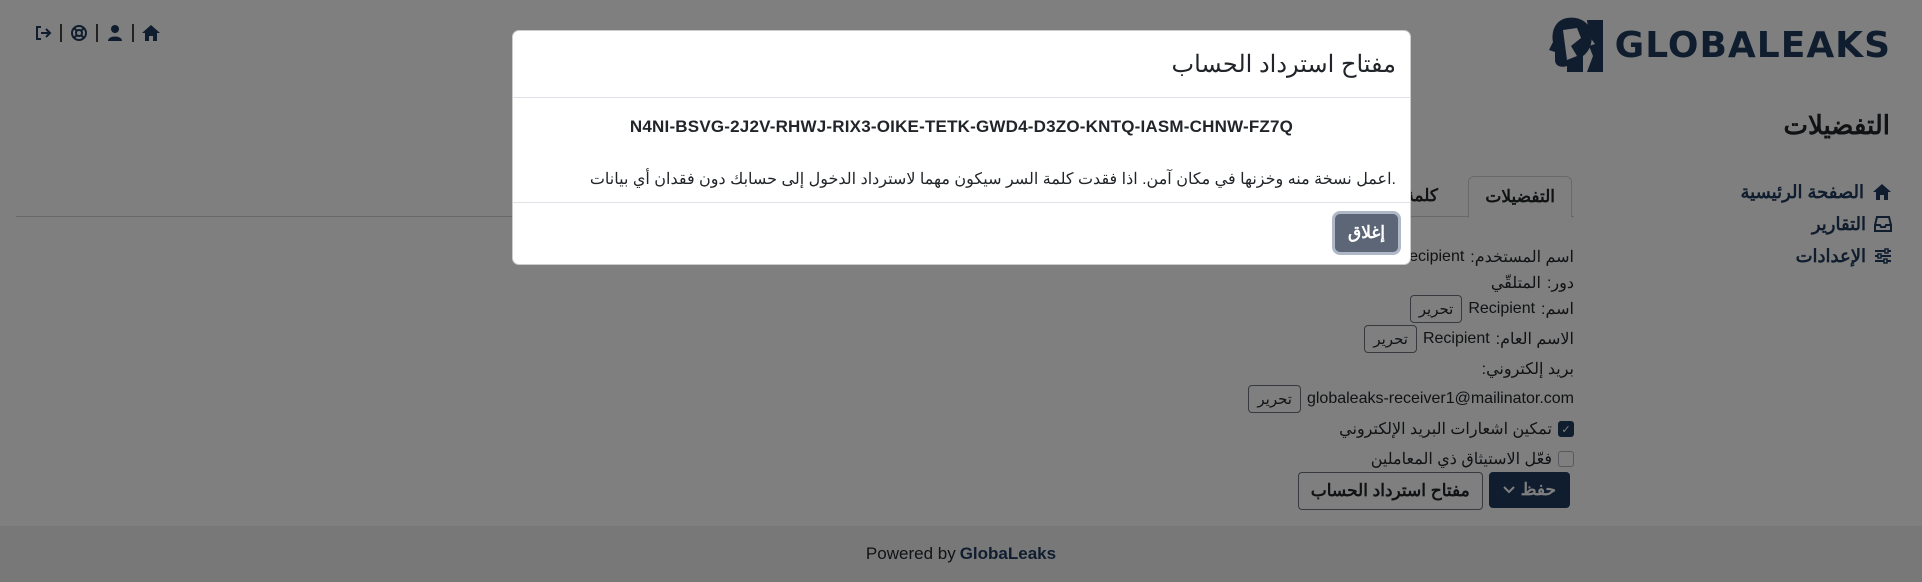  What do you see at coordinates (1283, 64) in the screenshot?
I see `modal-title: مفتاح استرداد الحساب` at bounding box center [1283, 64].